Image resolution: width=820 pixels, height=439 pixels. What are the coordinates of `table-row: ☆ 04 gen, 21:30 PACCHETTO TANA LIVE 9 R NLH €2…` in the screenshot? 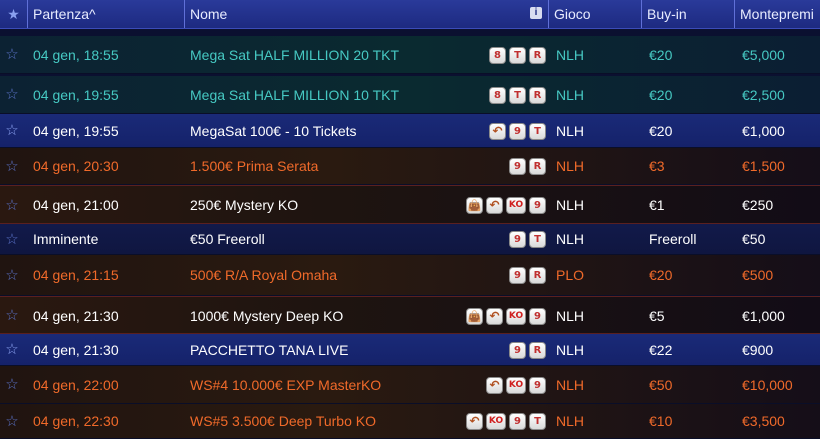 It's located at (410, 350).